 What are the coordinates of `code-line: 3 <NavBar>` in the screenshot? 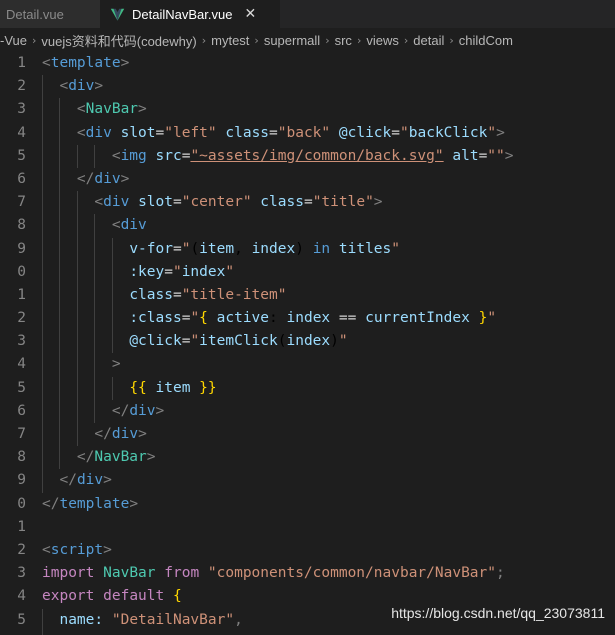 It's located at (307, 110).